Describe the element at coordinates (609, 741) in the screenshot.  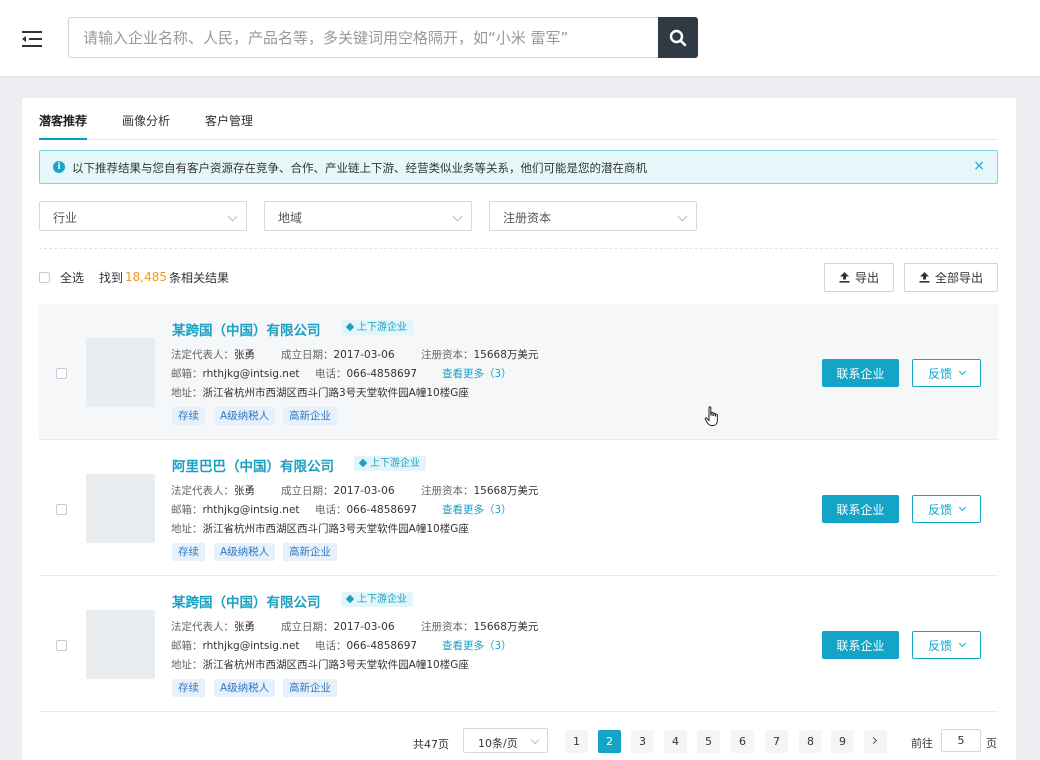
I see `page-button-current: 2` at that location.